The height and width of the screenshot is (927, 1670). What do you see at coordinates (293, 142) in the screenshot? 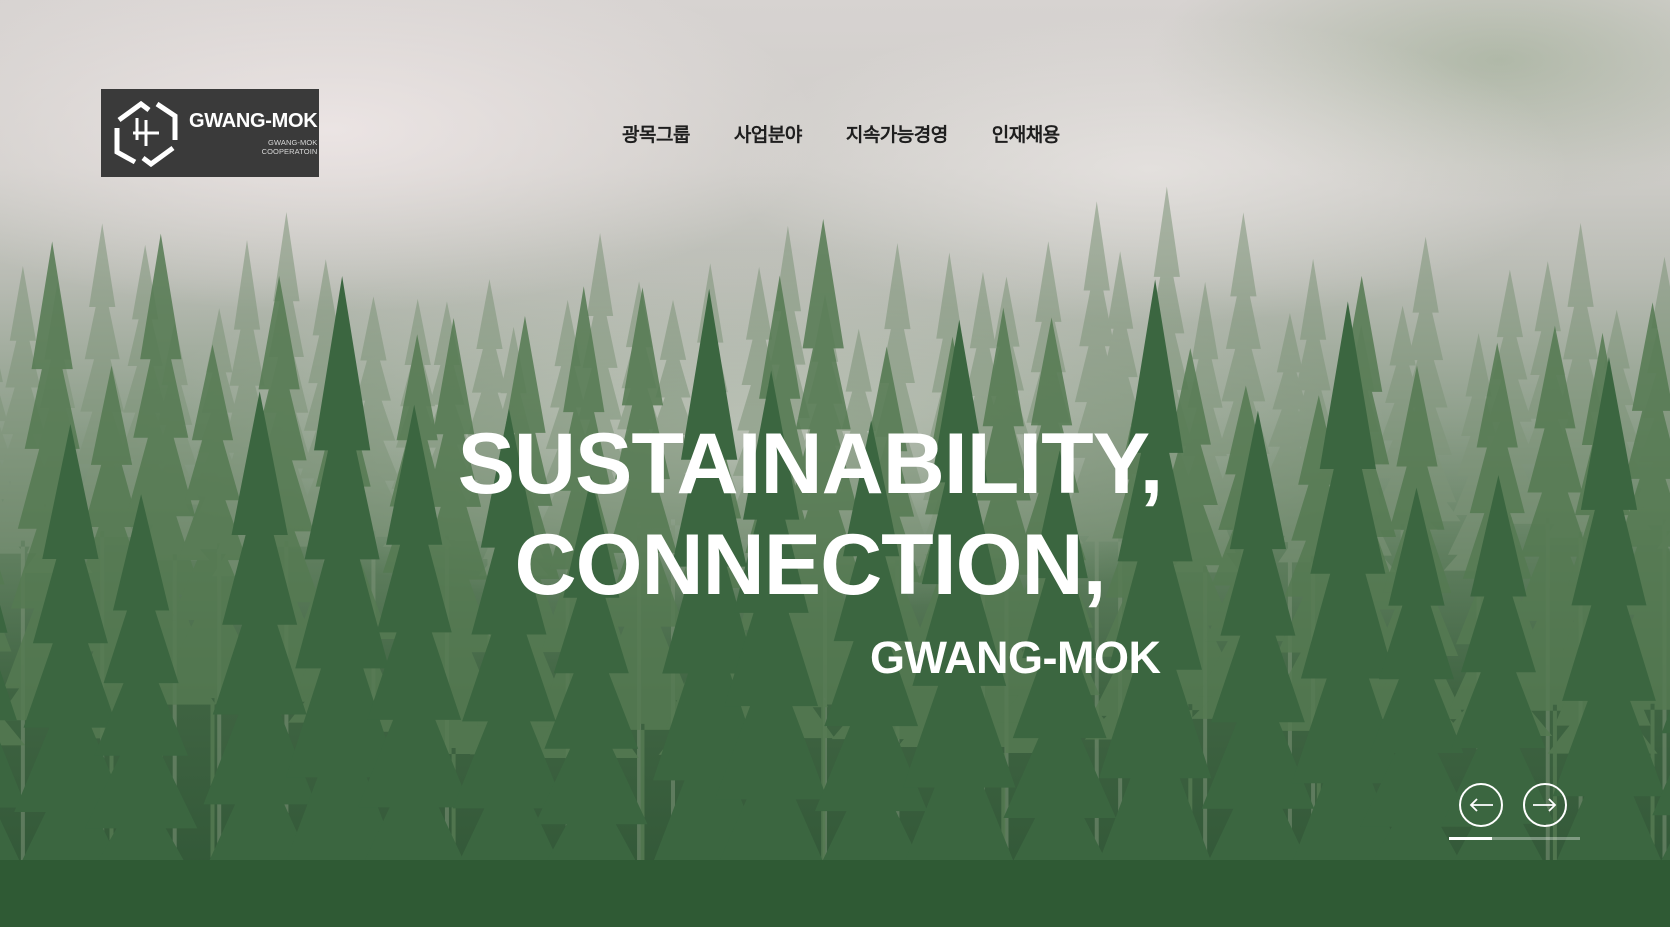
I see `logo-subtitle-line1: GWANG-MOK` at bounding box center [293, 142].